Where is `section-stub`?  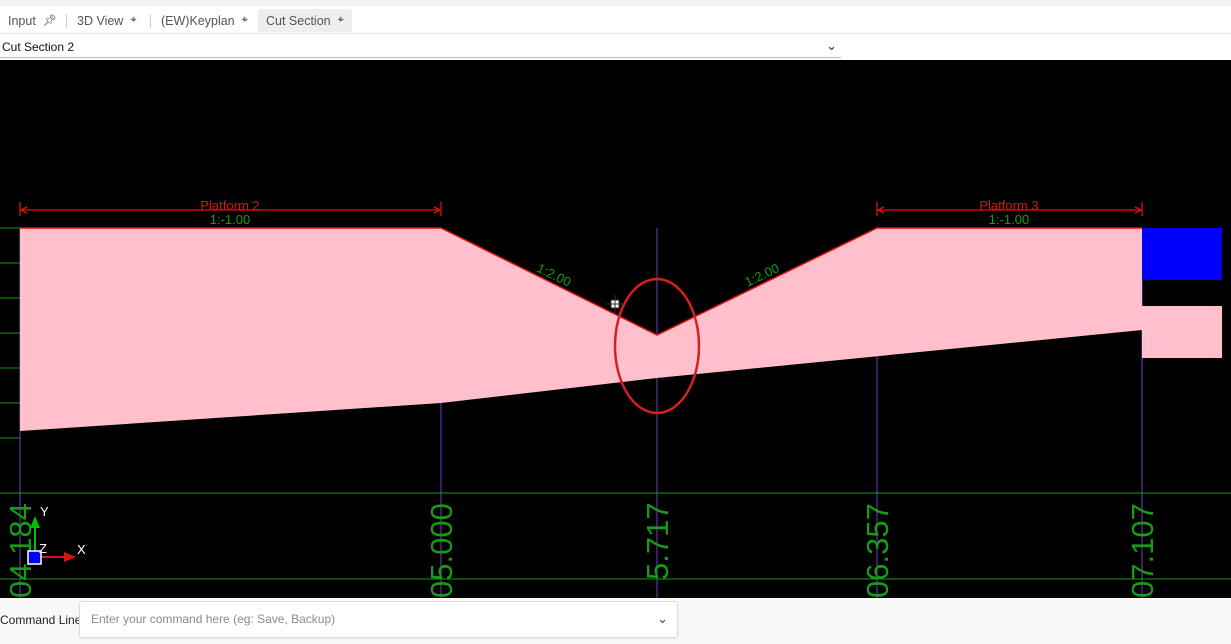
section-stub is located at coordinates (1182, 332).